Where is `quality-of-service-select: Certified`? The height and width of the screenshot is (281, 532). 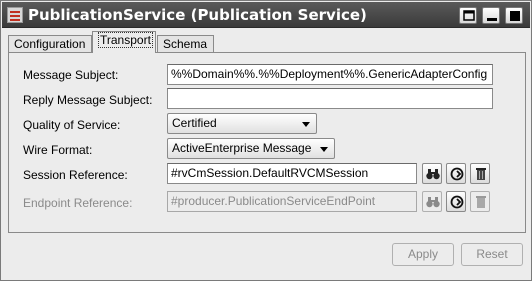 quality-of-service-select: Certified is located at coordinates (242, 123).